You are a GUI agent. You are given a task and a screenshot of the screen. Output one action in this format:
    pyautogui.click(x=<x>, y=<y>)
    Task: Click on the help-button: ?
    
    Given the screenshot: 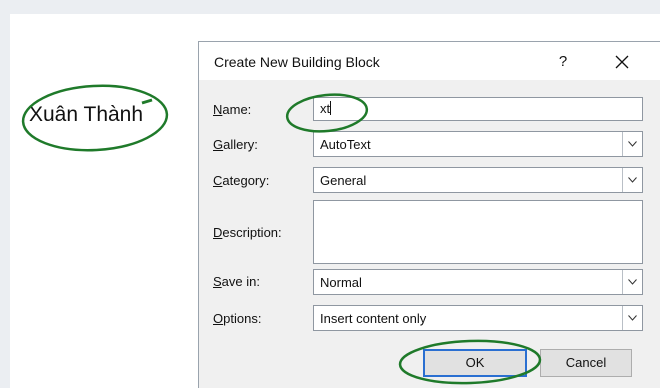 What is the action you would take?
    pyautogui.click(x=563, y=62)
    